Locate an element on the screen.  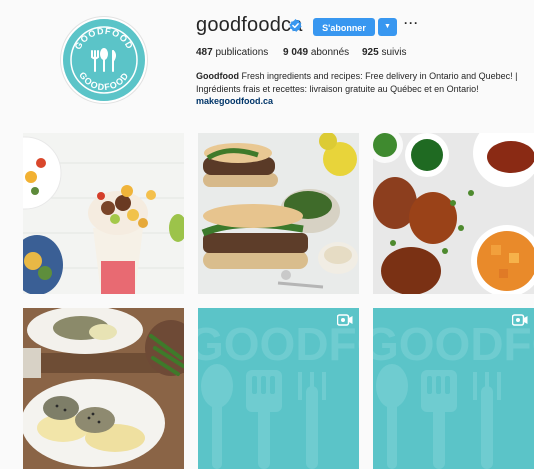
more-options-button: ··· is located at coordinates (411, 23).